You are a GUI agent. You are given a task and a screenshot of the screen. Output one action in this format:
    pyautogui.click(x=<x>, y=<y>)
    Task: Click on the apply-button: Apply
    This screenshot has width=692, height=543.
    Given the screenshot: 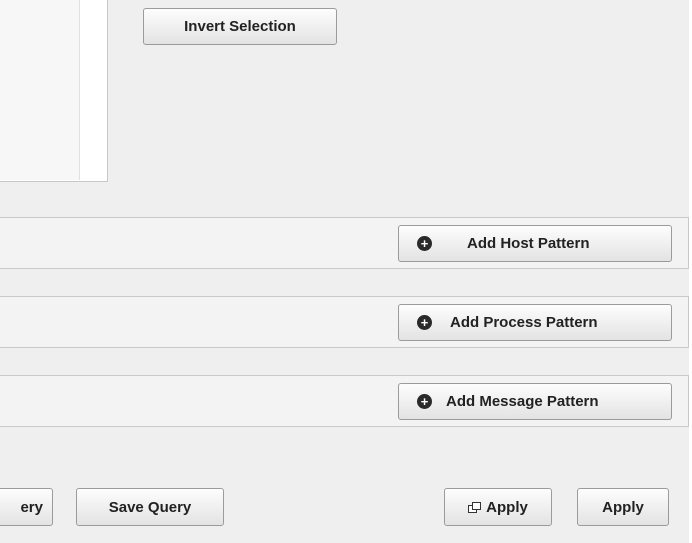 What is the action you would take?
    pyautogui.click(x=623, y=507)
    